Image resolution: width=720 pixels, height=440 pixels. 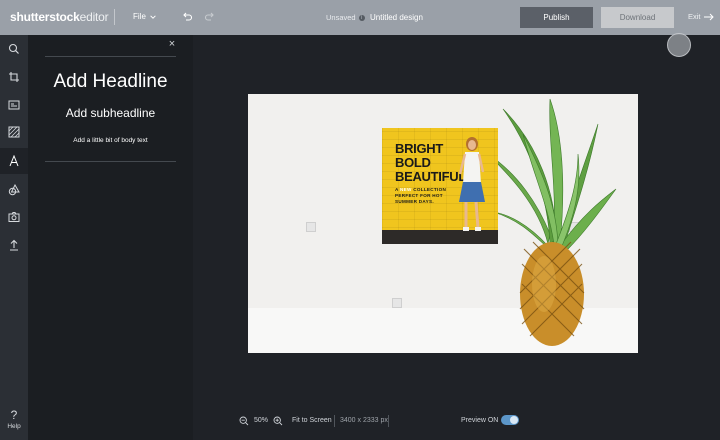 What do you see at coordinates (708, 16) in the screenshot?
I see `arrow-right-icon` at bounding box center [708, 16].